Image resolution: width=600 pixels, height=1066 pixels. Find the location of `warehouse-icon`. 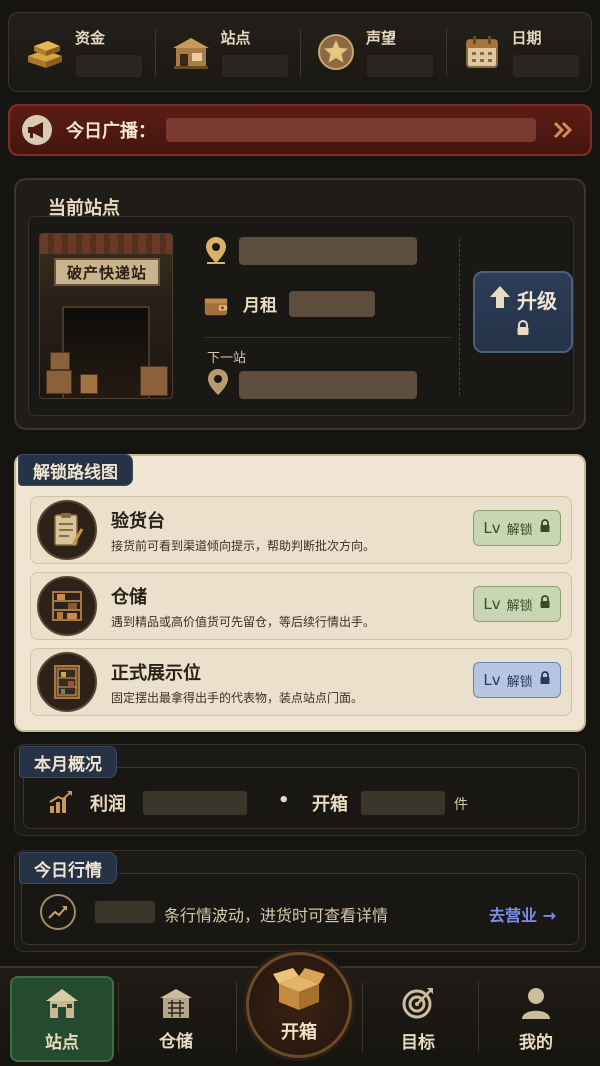

warehouse-icon is located at coordinates (176, 1005).